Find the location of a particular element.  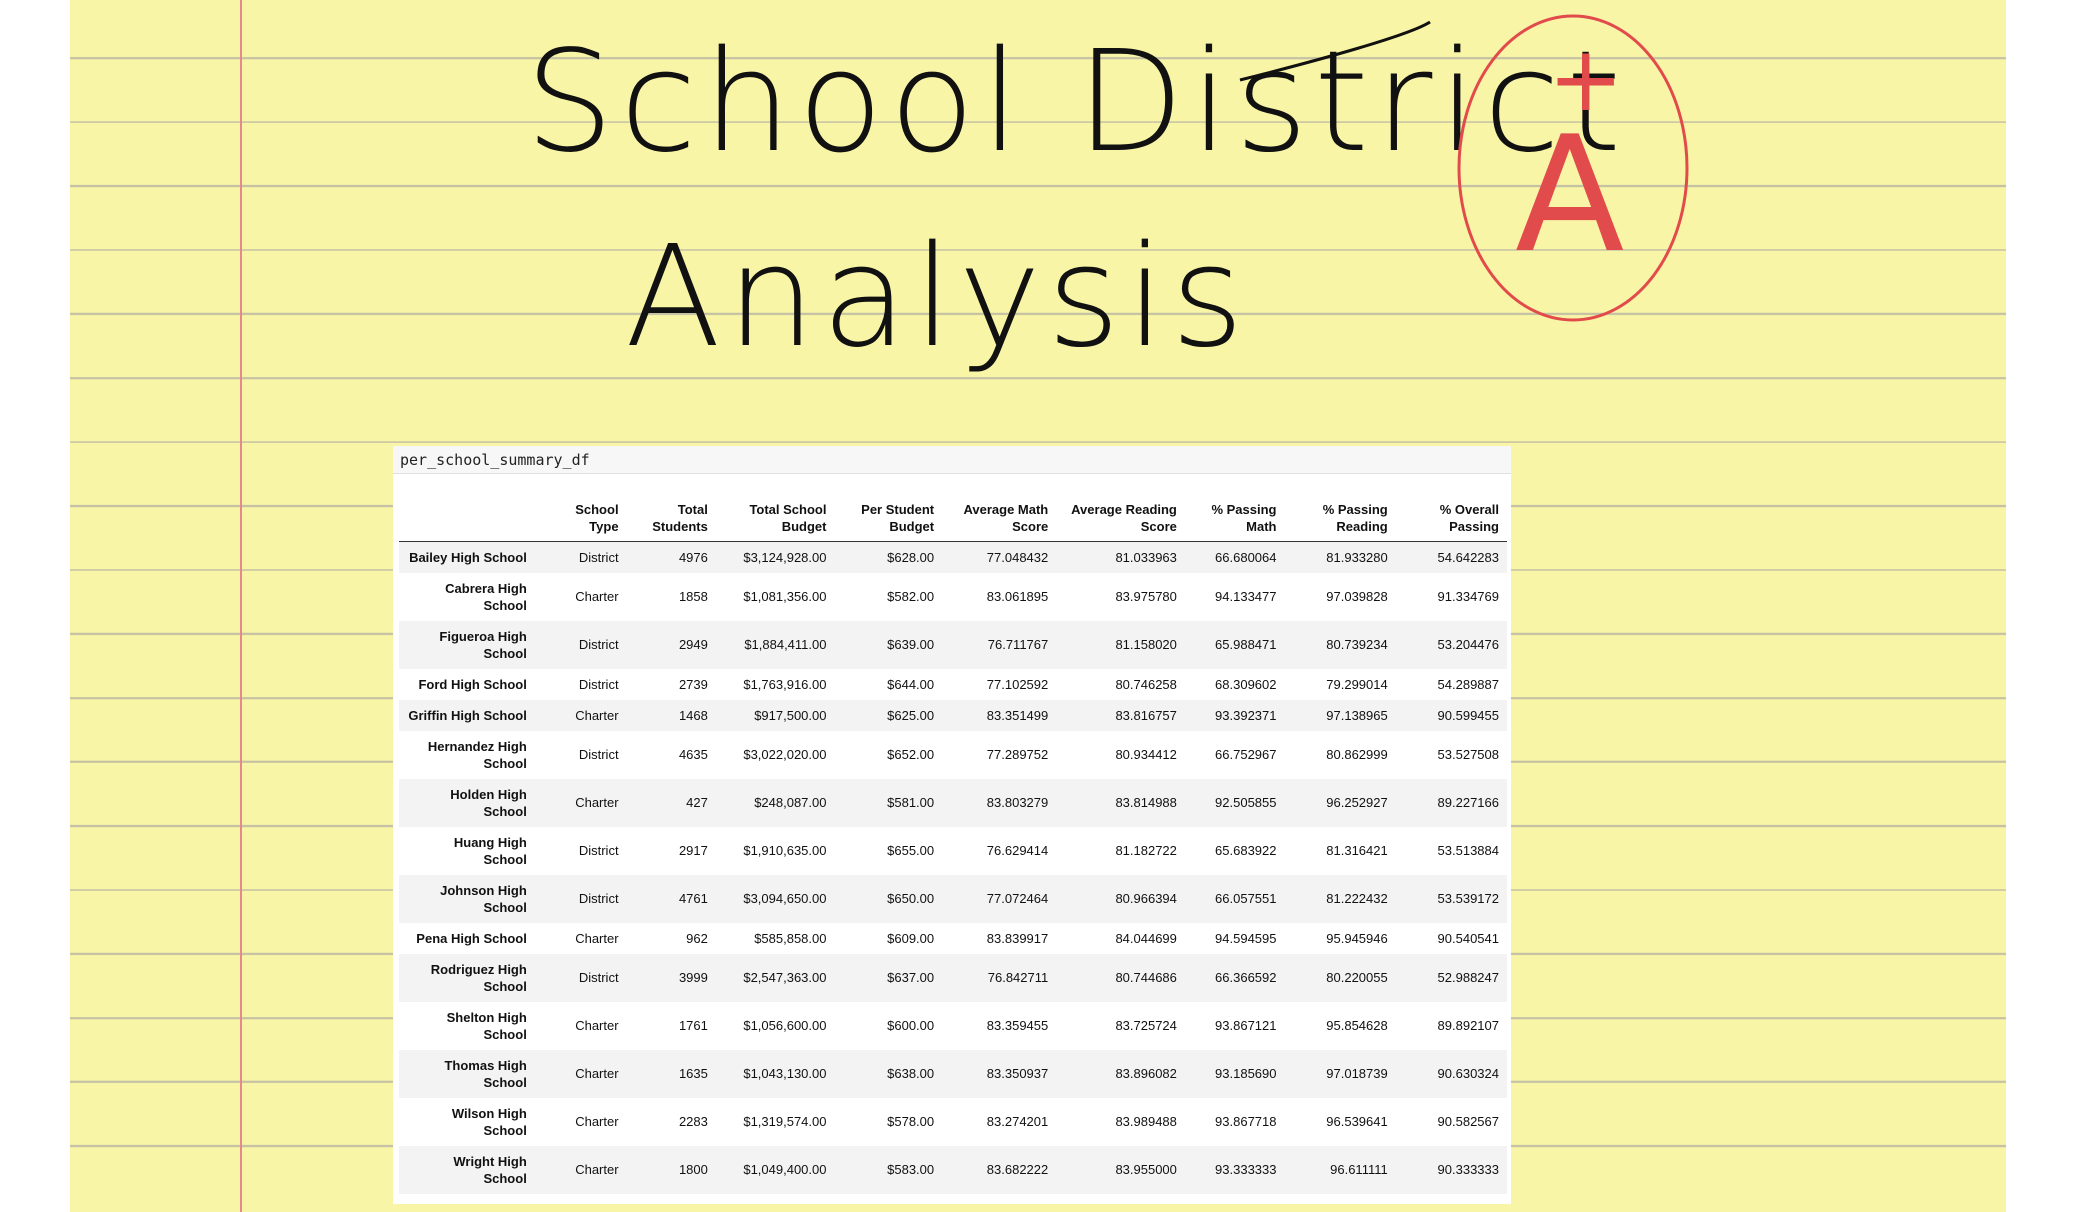

row-index-school: Wright High School is located at coordinates (490, 1169).